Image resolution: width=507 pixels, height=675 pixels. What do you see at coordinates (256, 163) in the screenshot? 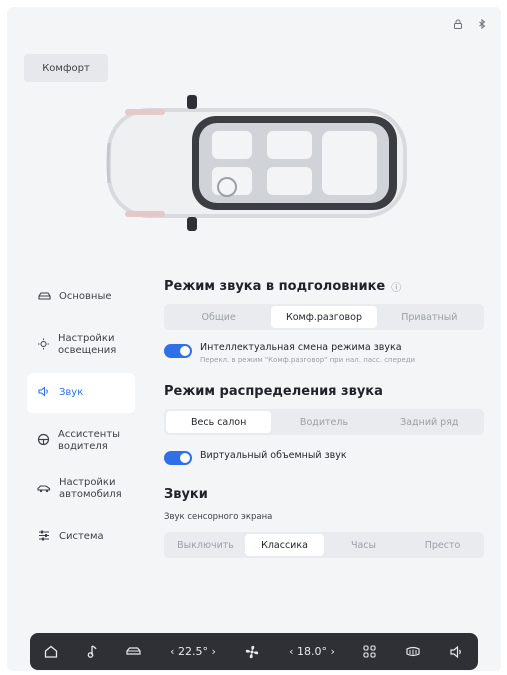
I see `car-top-view` at bounding box center [256, 163].